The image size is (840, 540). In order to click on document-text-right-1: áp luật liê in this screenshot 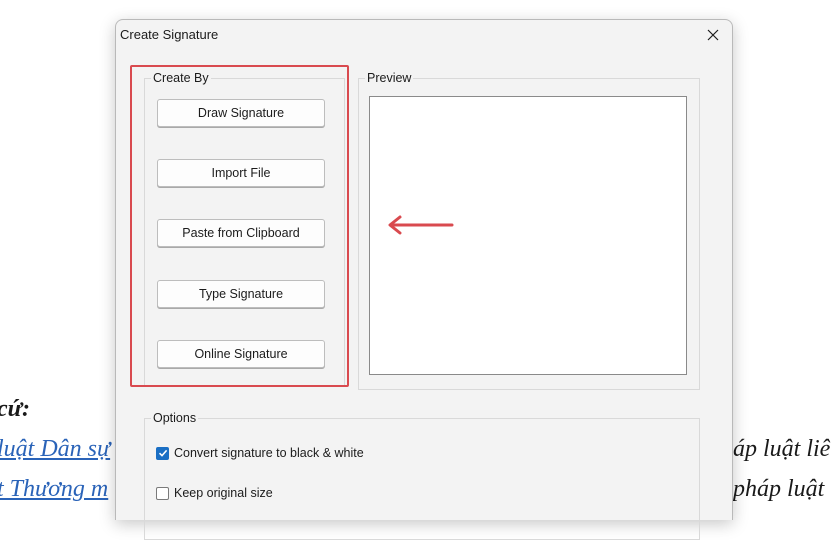, I will do `click(782, 449)`.